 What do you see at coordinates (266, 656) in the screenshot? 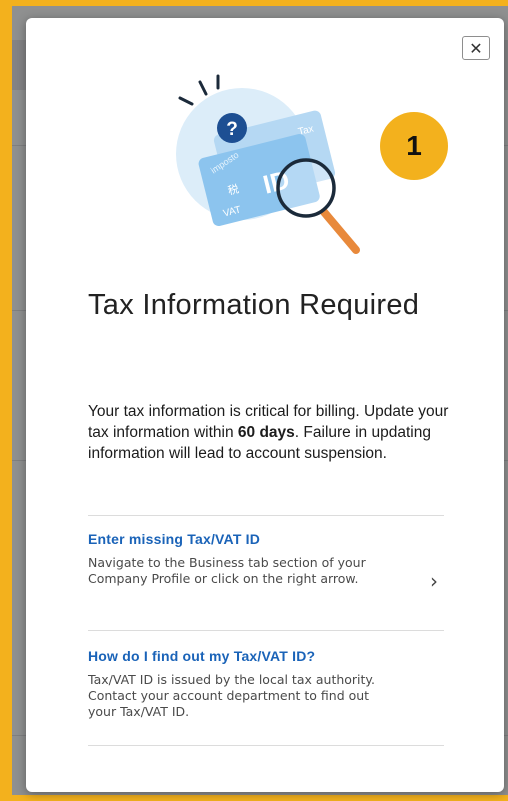
I see `find-tax-id-title: How do I find out my Tax/VAT ID?` at bounding box center [266, 656].